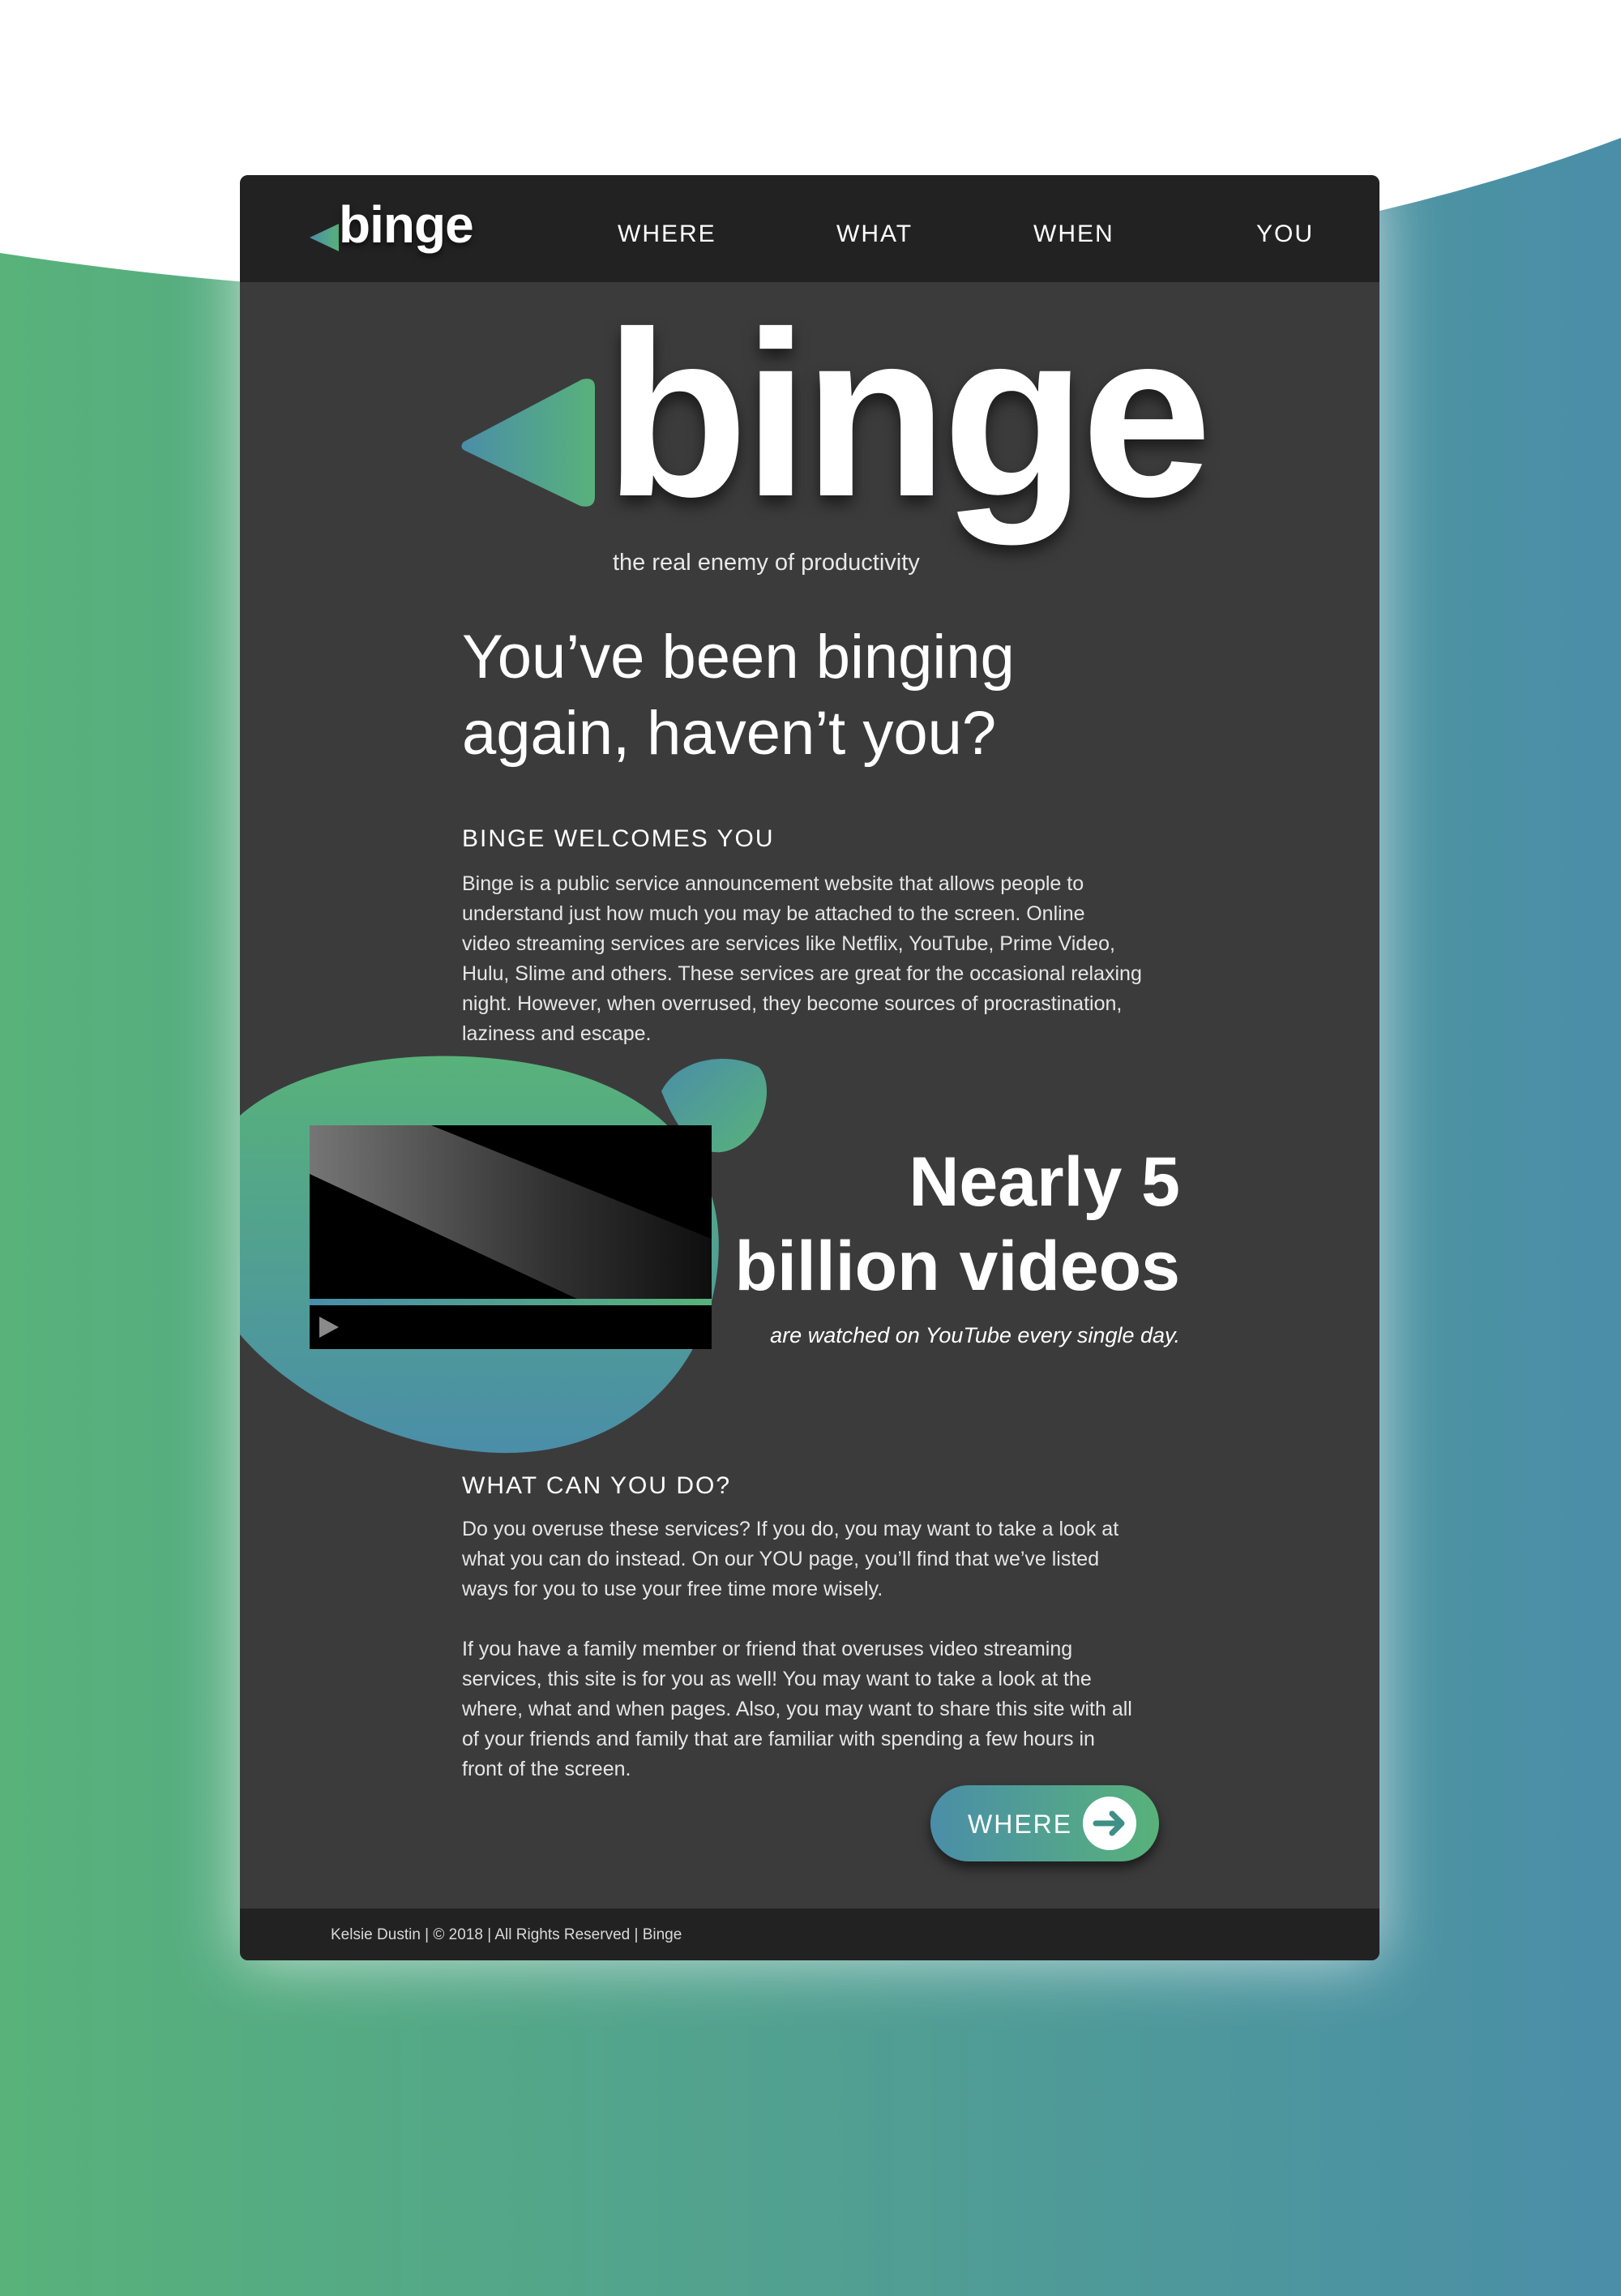  Describe the element at coordinates (329, 1327) in the screenshot. I see `play-icon` at that location.